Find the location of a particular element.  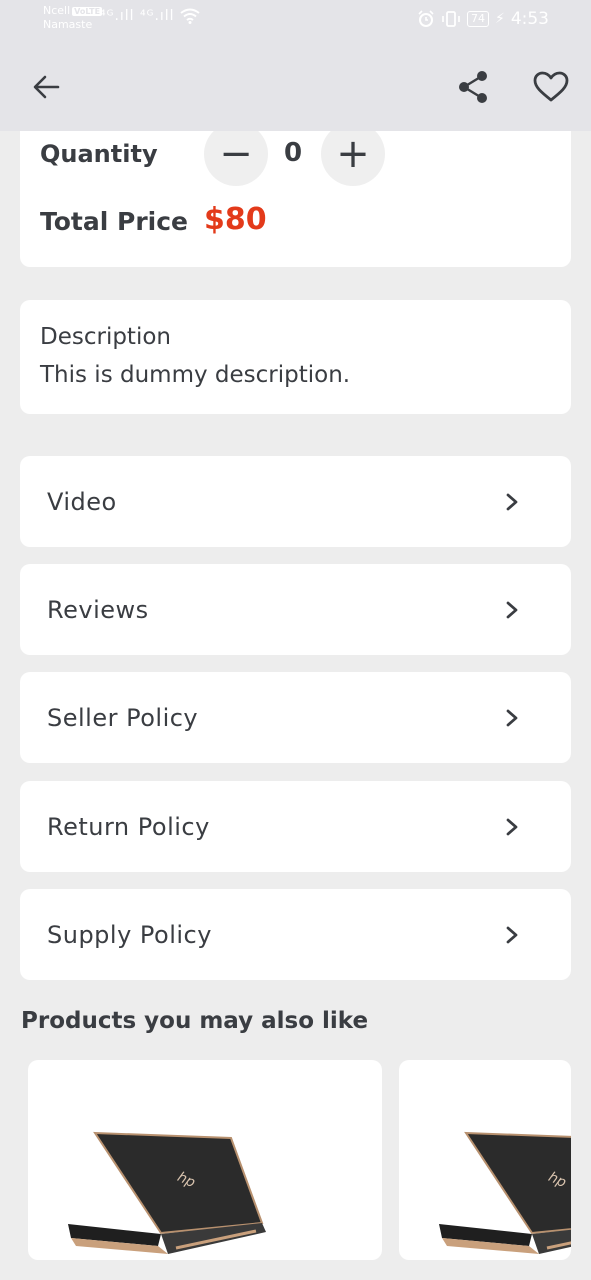

menu-item-reviews: Reviews is located at coordinates (295, 609).